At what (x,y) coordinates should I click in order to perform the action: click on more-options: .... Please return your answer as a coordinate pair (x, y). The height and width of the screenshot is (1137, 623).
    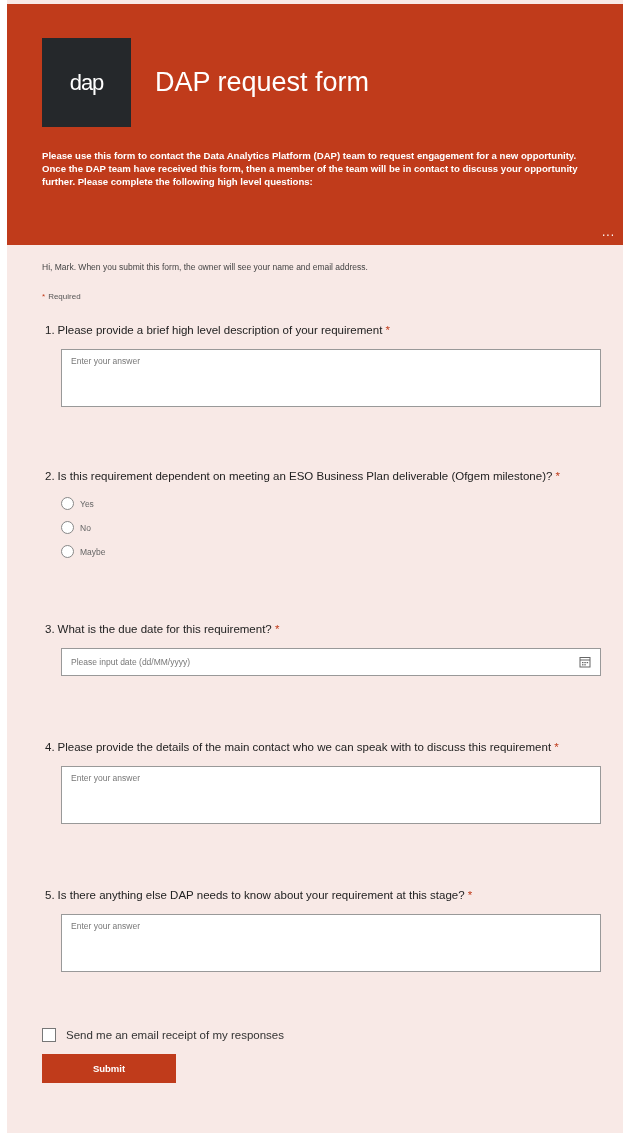
    Looking at the image, I should click on (608, 232).